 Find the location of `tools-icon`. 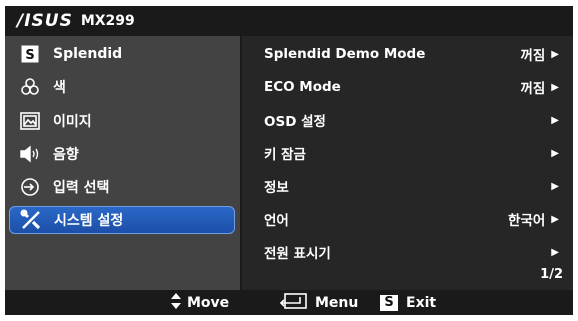

tools-icon is located at coordinates (31, 220).